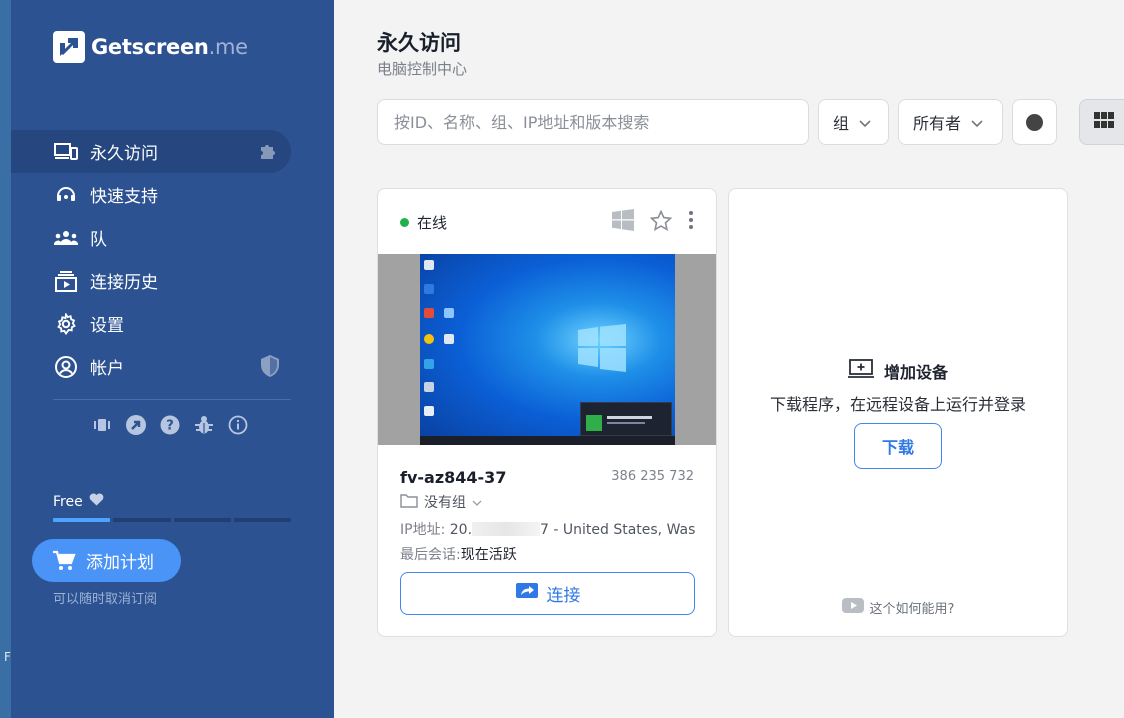 The width and height of the screenshot is (1124, 718). Describe the element at coordinates (691, 222) in the screenshot. I see `more-vertical-icon` at that location.